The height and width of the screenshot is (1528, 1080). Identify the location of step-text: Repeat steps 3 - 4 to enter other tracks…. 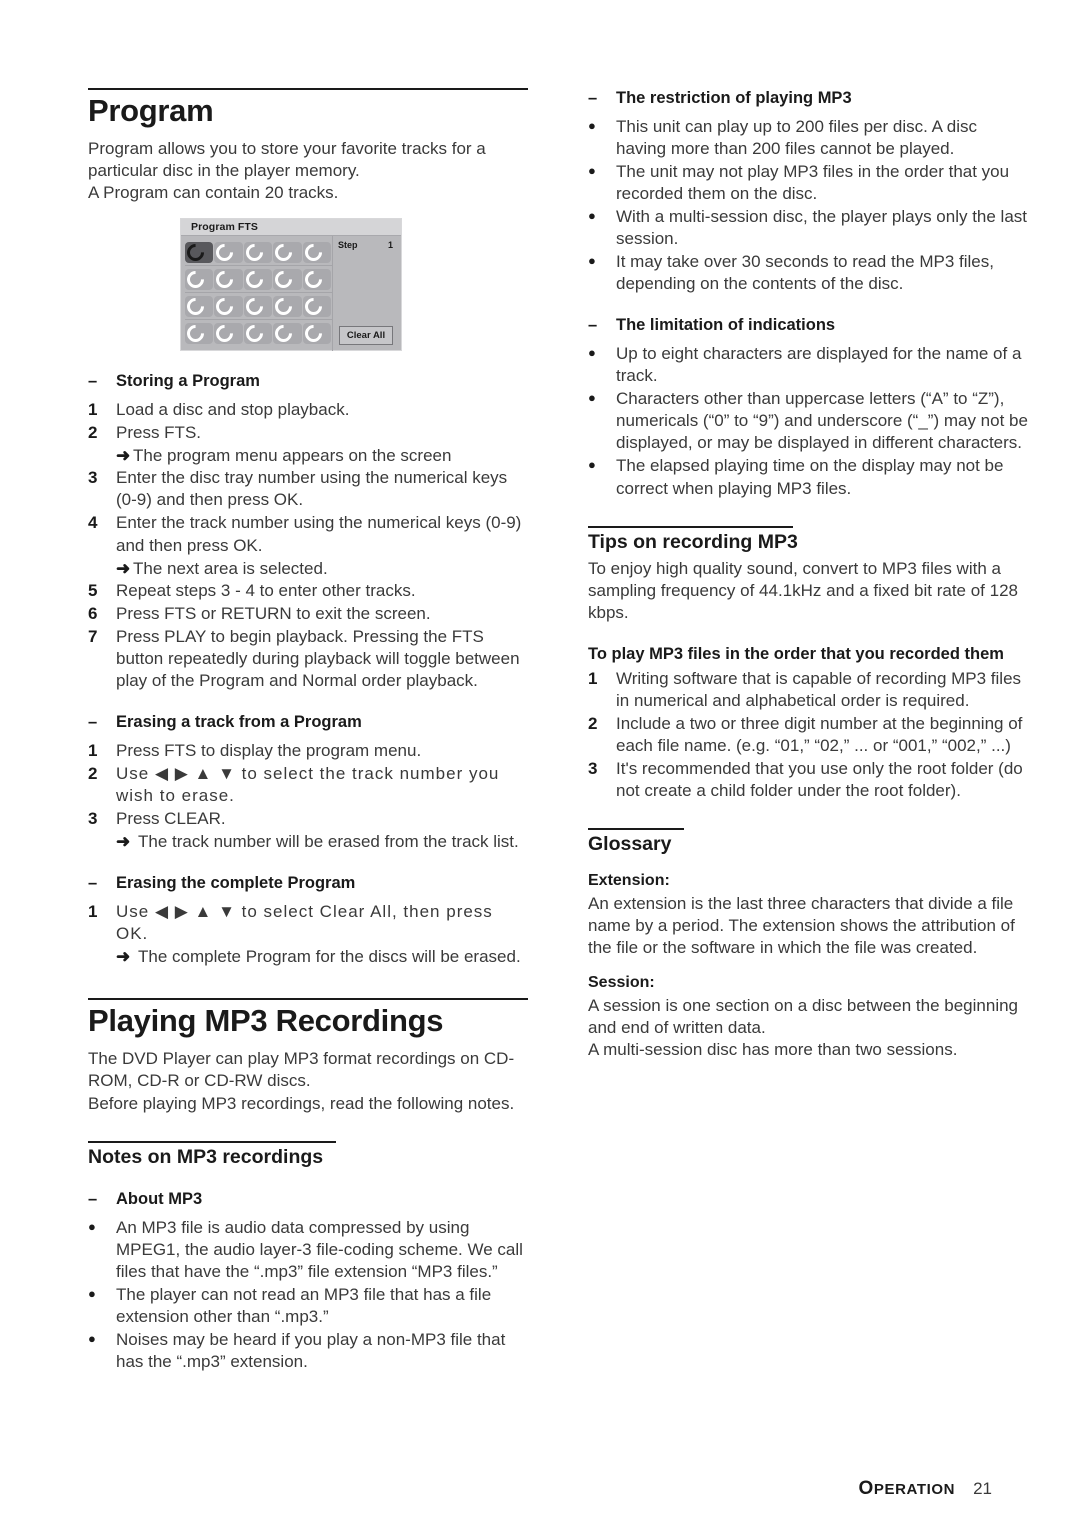
(266, 590).